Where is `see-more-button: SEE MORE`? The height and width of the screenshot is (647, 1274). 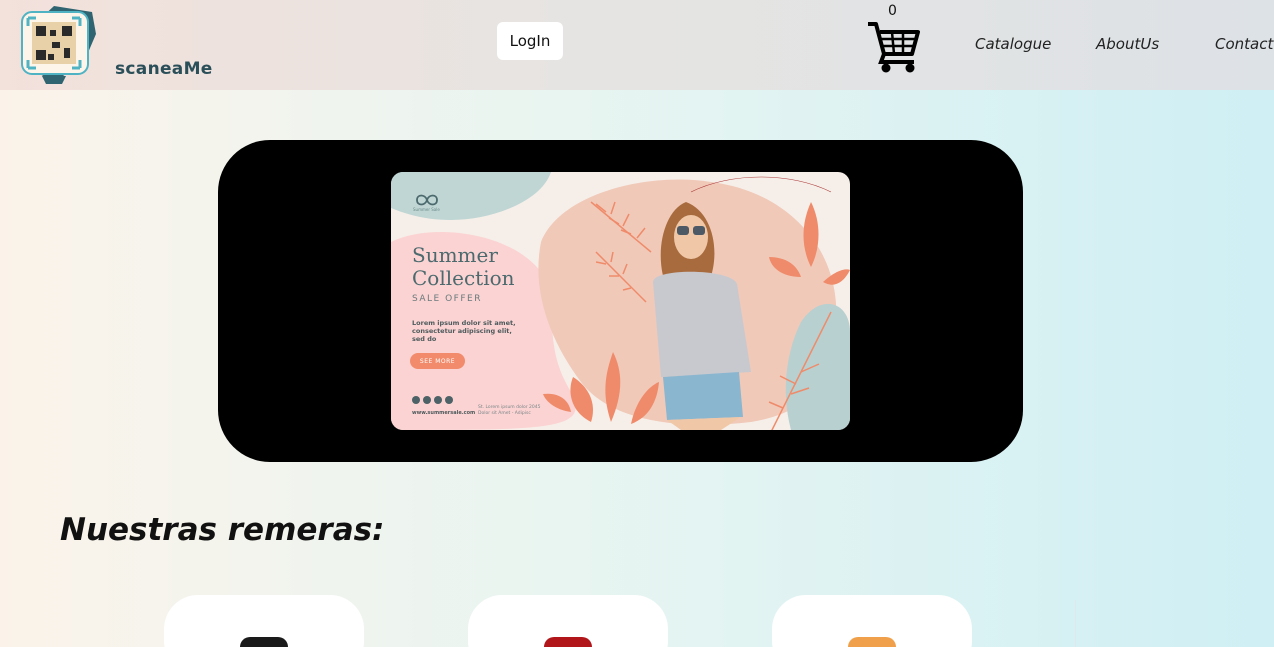 see-more-button: SEE MORE is located at coordinates (437, 361).